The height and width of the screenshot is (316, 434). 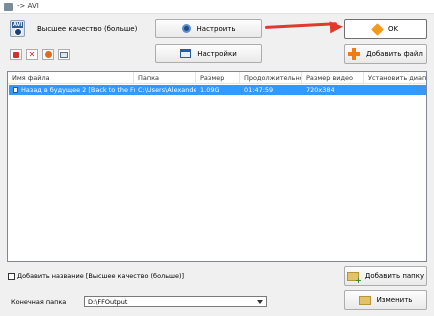 What do you see at coordinates (385, 29) in the screenshot?
I see `ok-button: OK` at bounding box center [385, 29].